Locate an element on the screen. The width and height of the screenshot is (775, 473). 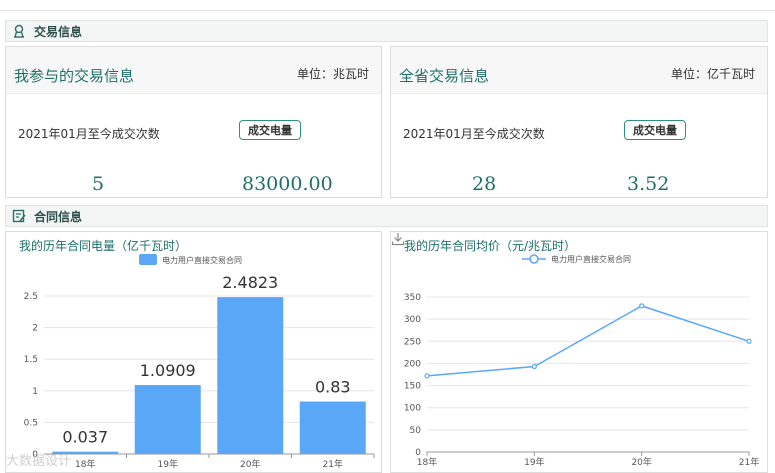
contract-section-title: 合同信息 is located at coordinates (58, 216).